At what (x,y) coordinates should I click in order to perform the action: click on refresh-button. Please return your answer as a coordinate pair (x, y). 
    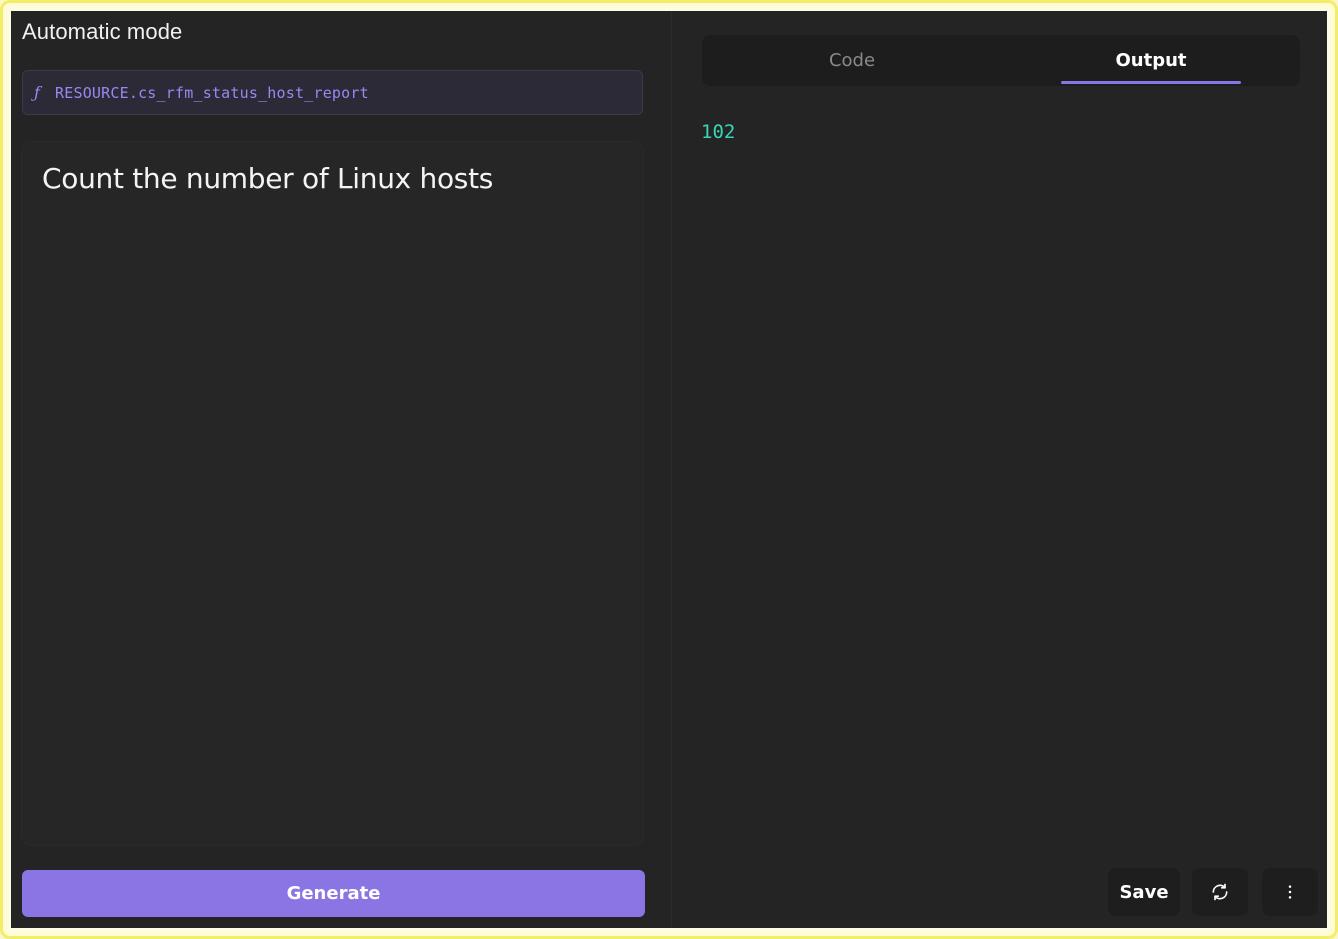
    Looking at the image, I should click on (1220, 892).